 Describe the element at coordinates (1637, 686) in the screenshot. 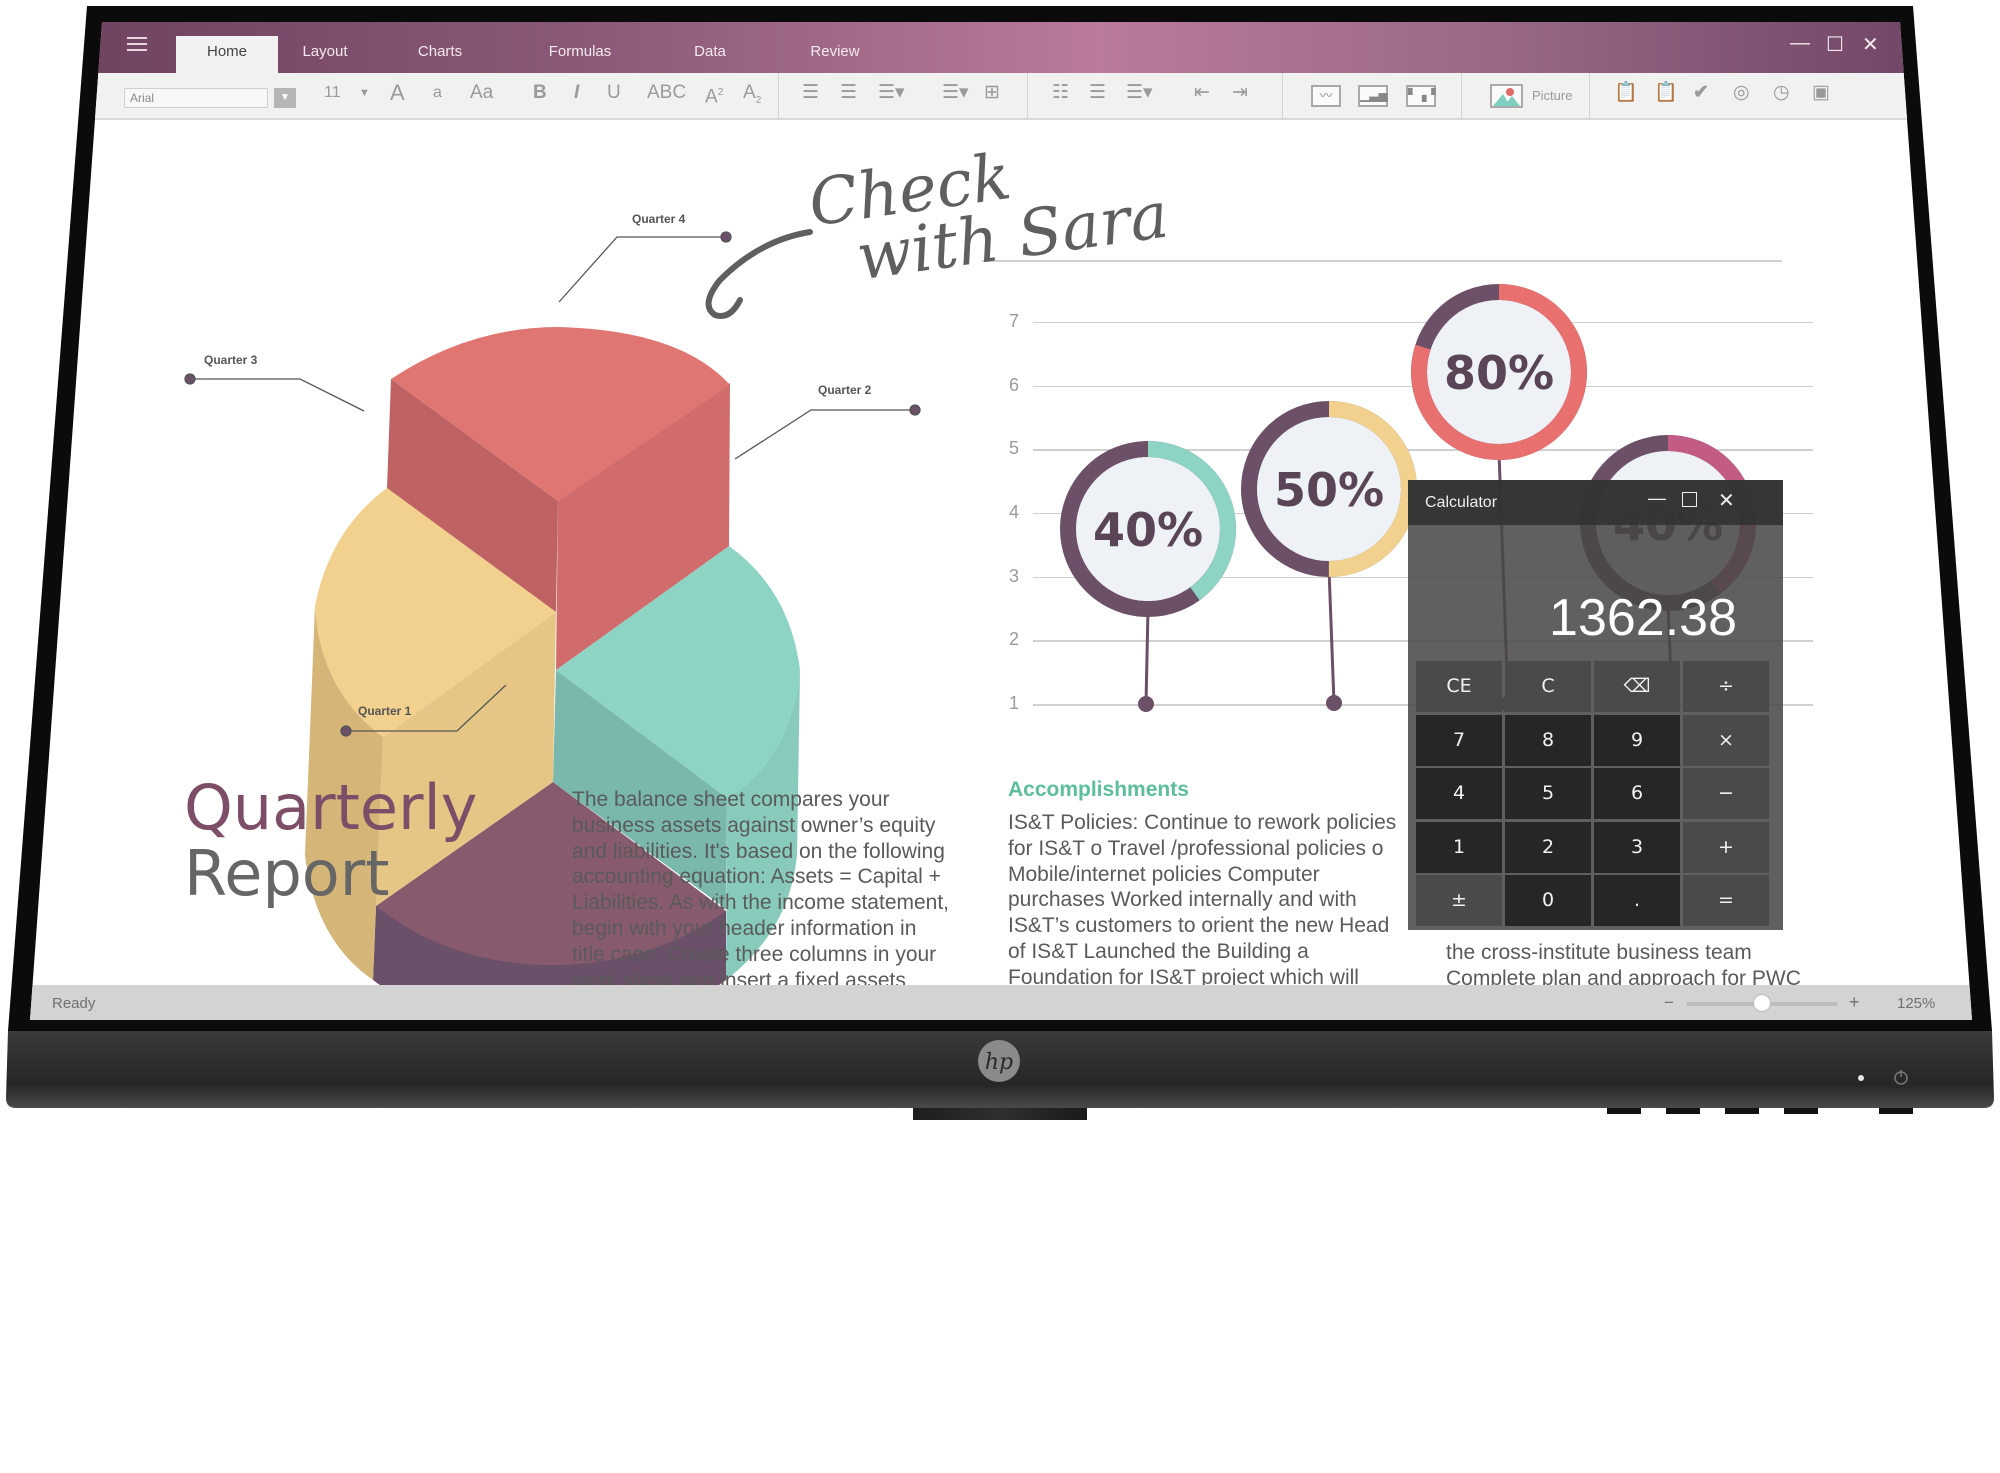

I see `calc-key: ⌫` at that location.